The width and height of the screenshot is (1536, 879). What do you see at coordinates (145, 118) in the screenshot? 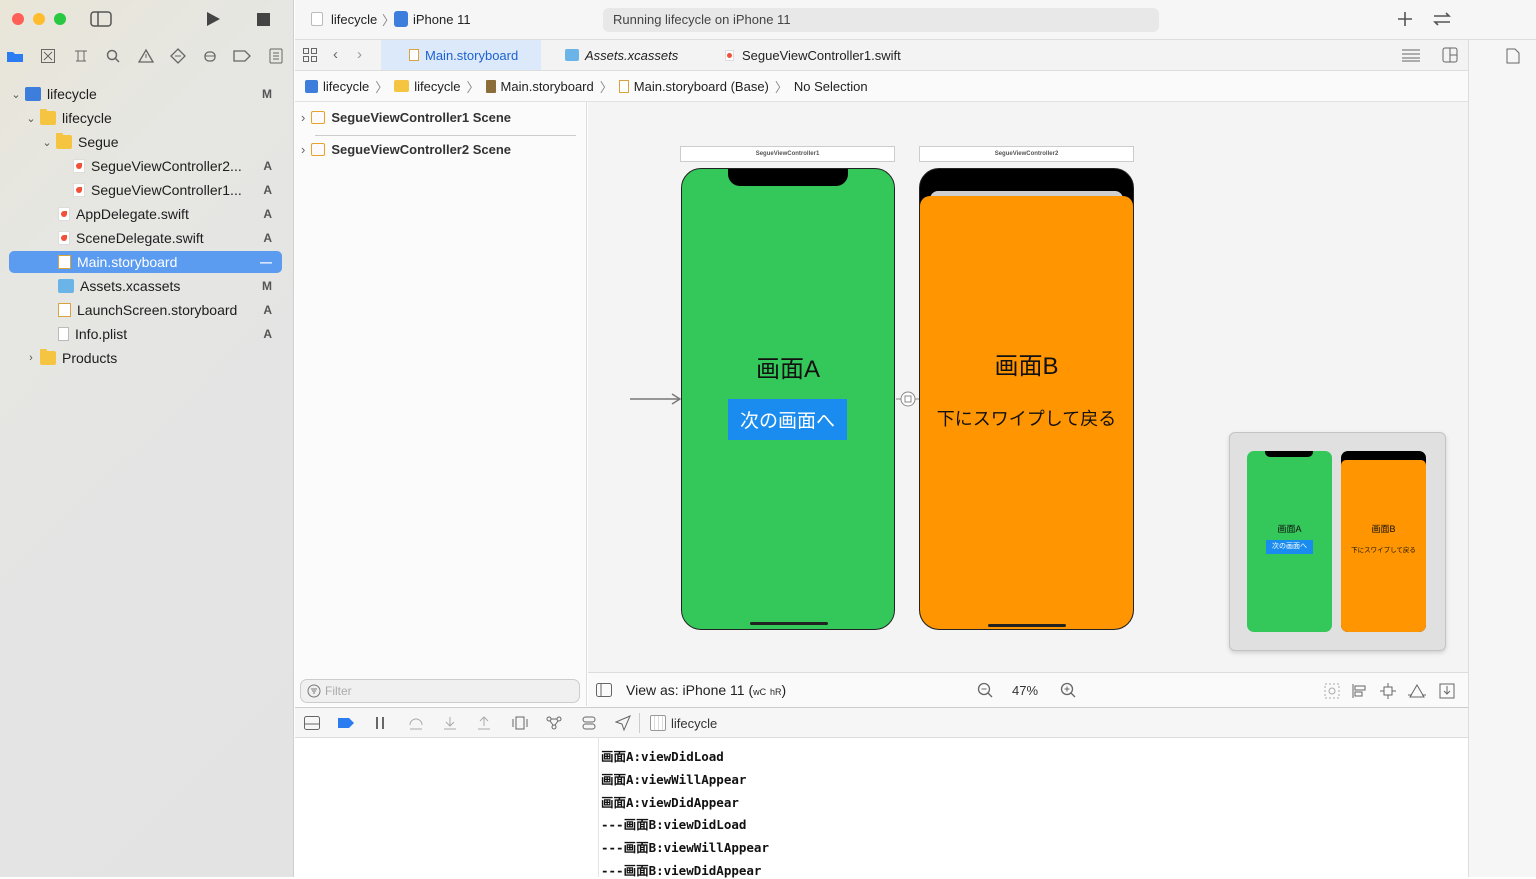
I see `tree-item-group-lifecycle: ⌄ lifecycle` at bounding box center [145, 118].